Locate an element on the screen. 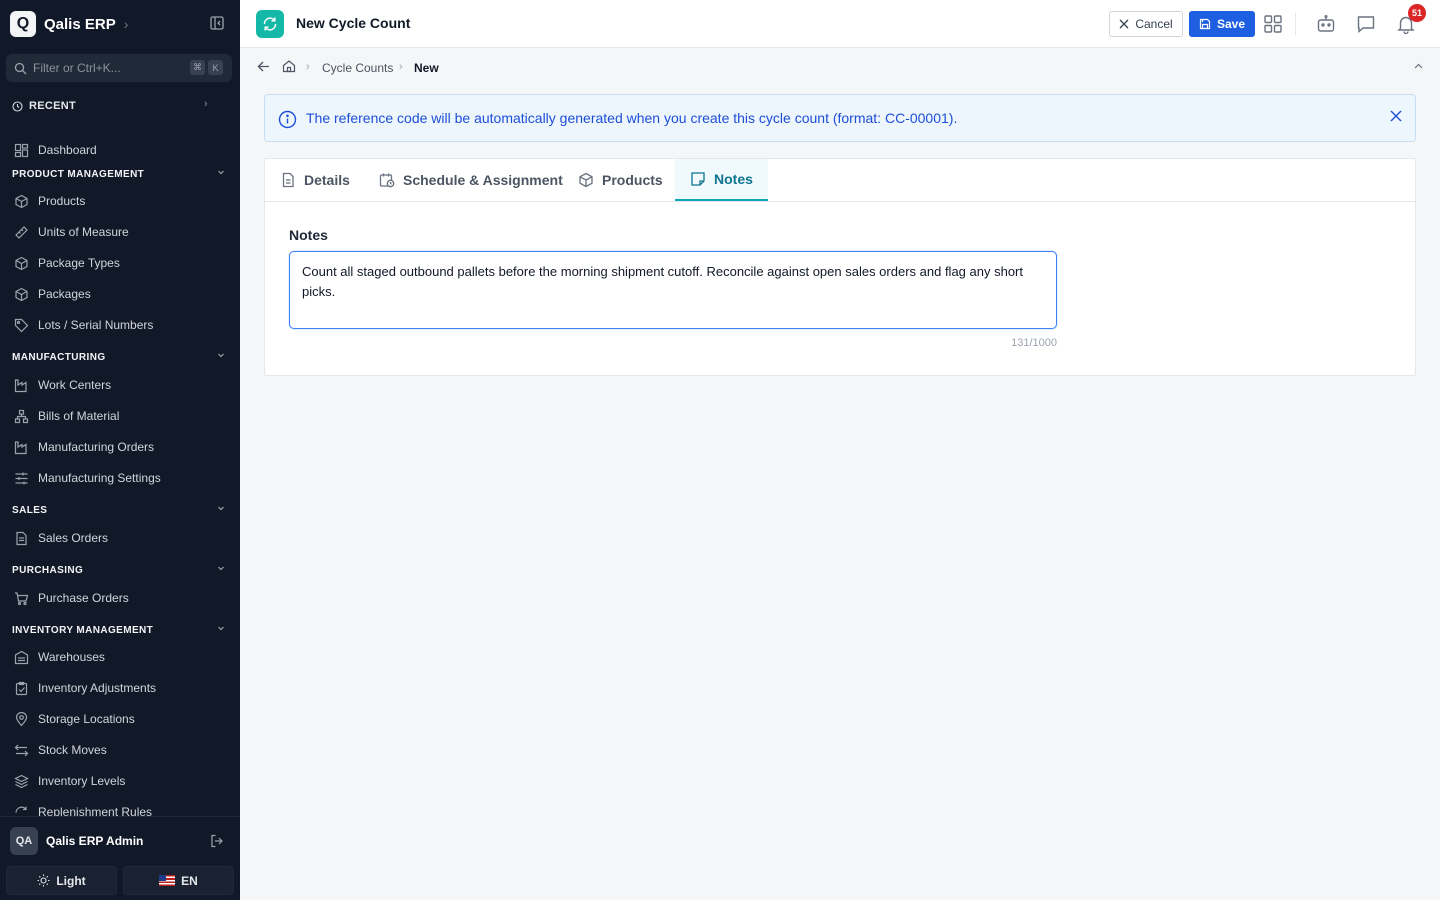  user-menu: QA Qalis ERP Admin is located at coordinates (120, 841).